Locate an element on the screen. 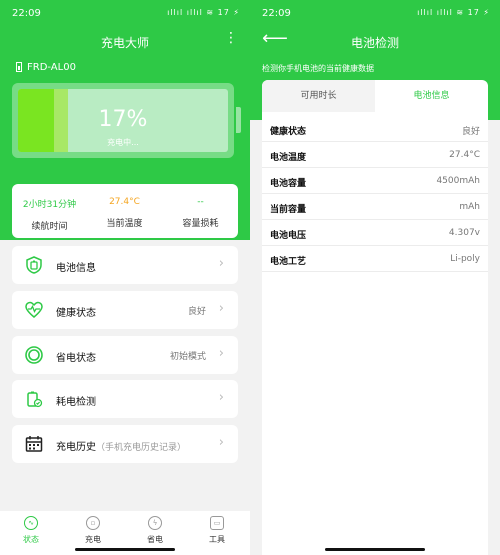 The height and width of the screenshot is (555, 500). stat-capacity-loss: -- 容量损耗 is located at coordinates (200, 211).